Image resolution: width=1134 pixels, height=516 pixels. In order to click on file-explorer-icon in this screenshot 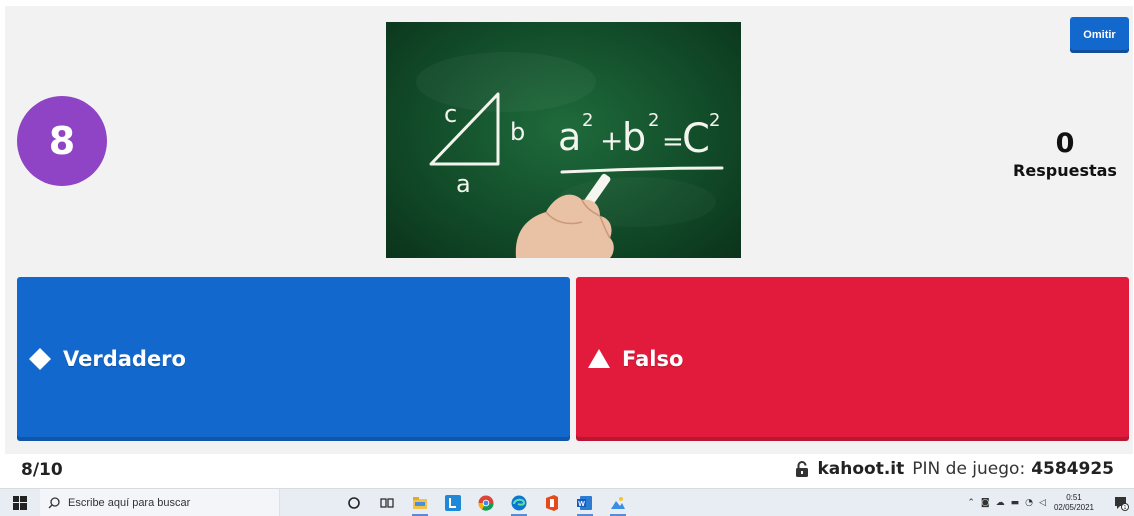, I will do `click(420, 502)`.